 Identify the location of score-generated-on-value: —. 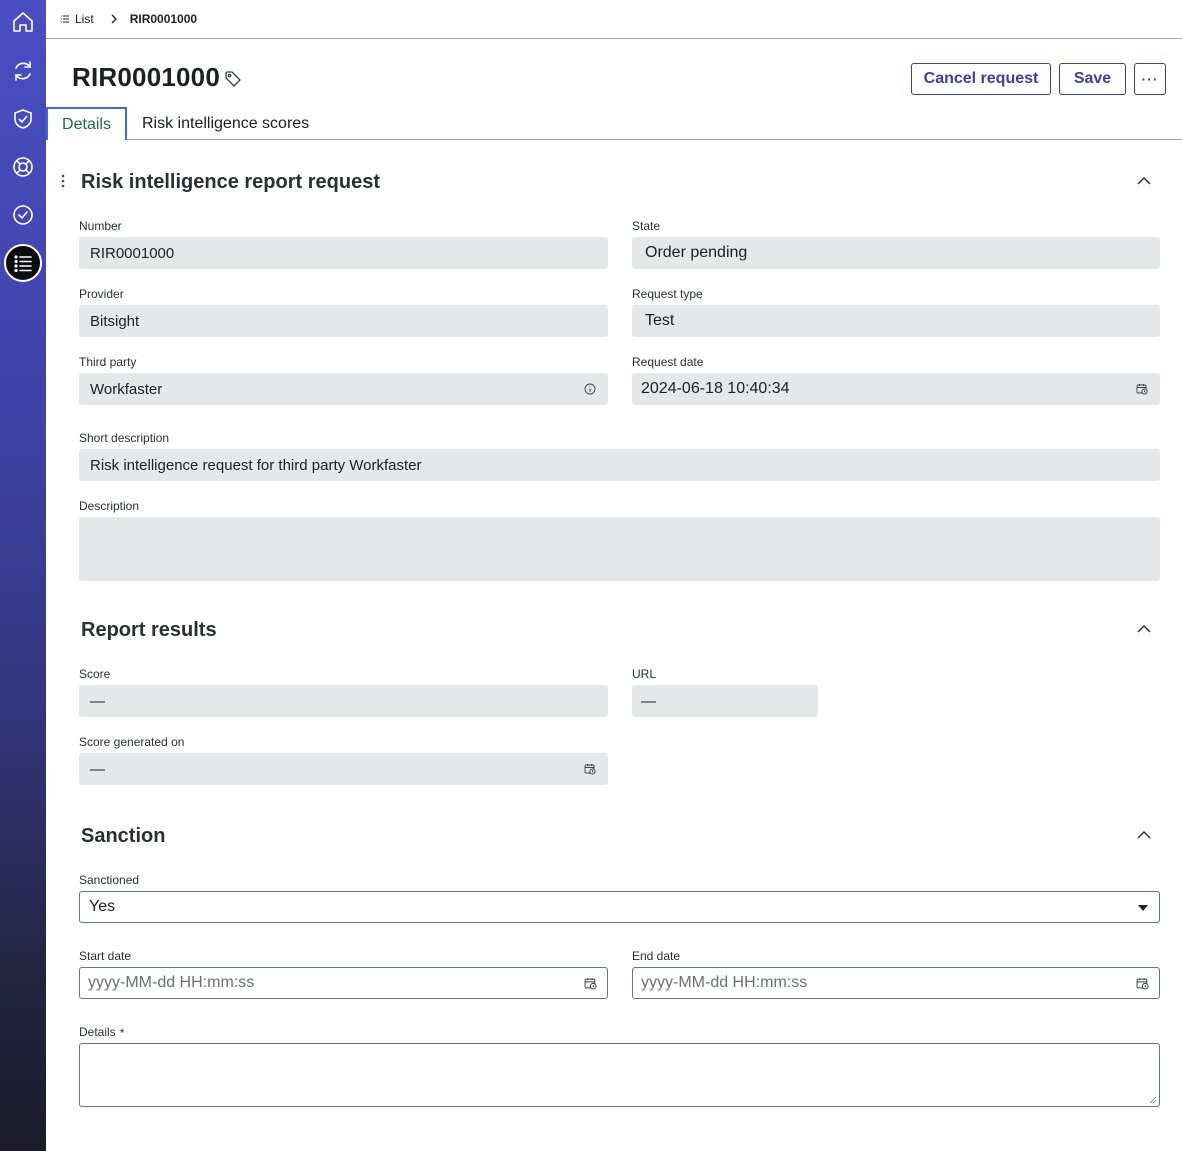
(97, 769).